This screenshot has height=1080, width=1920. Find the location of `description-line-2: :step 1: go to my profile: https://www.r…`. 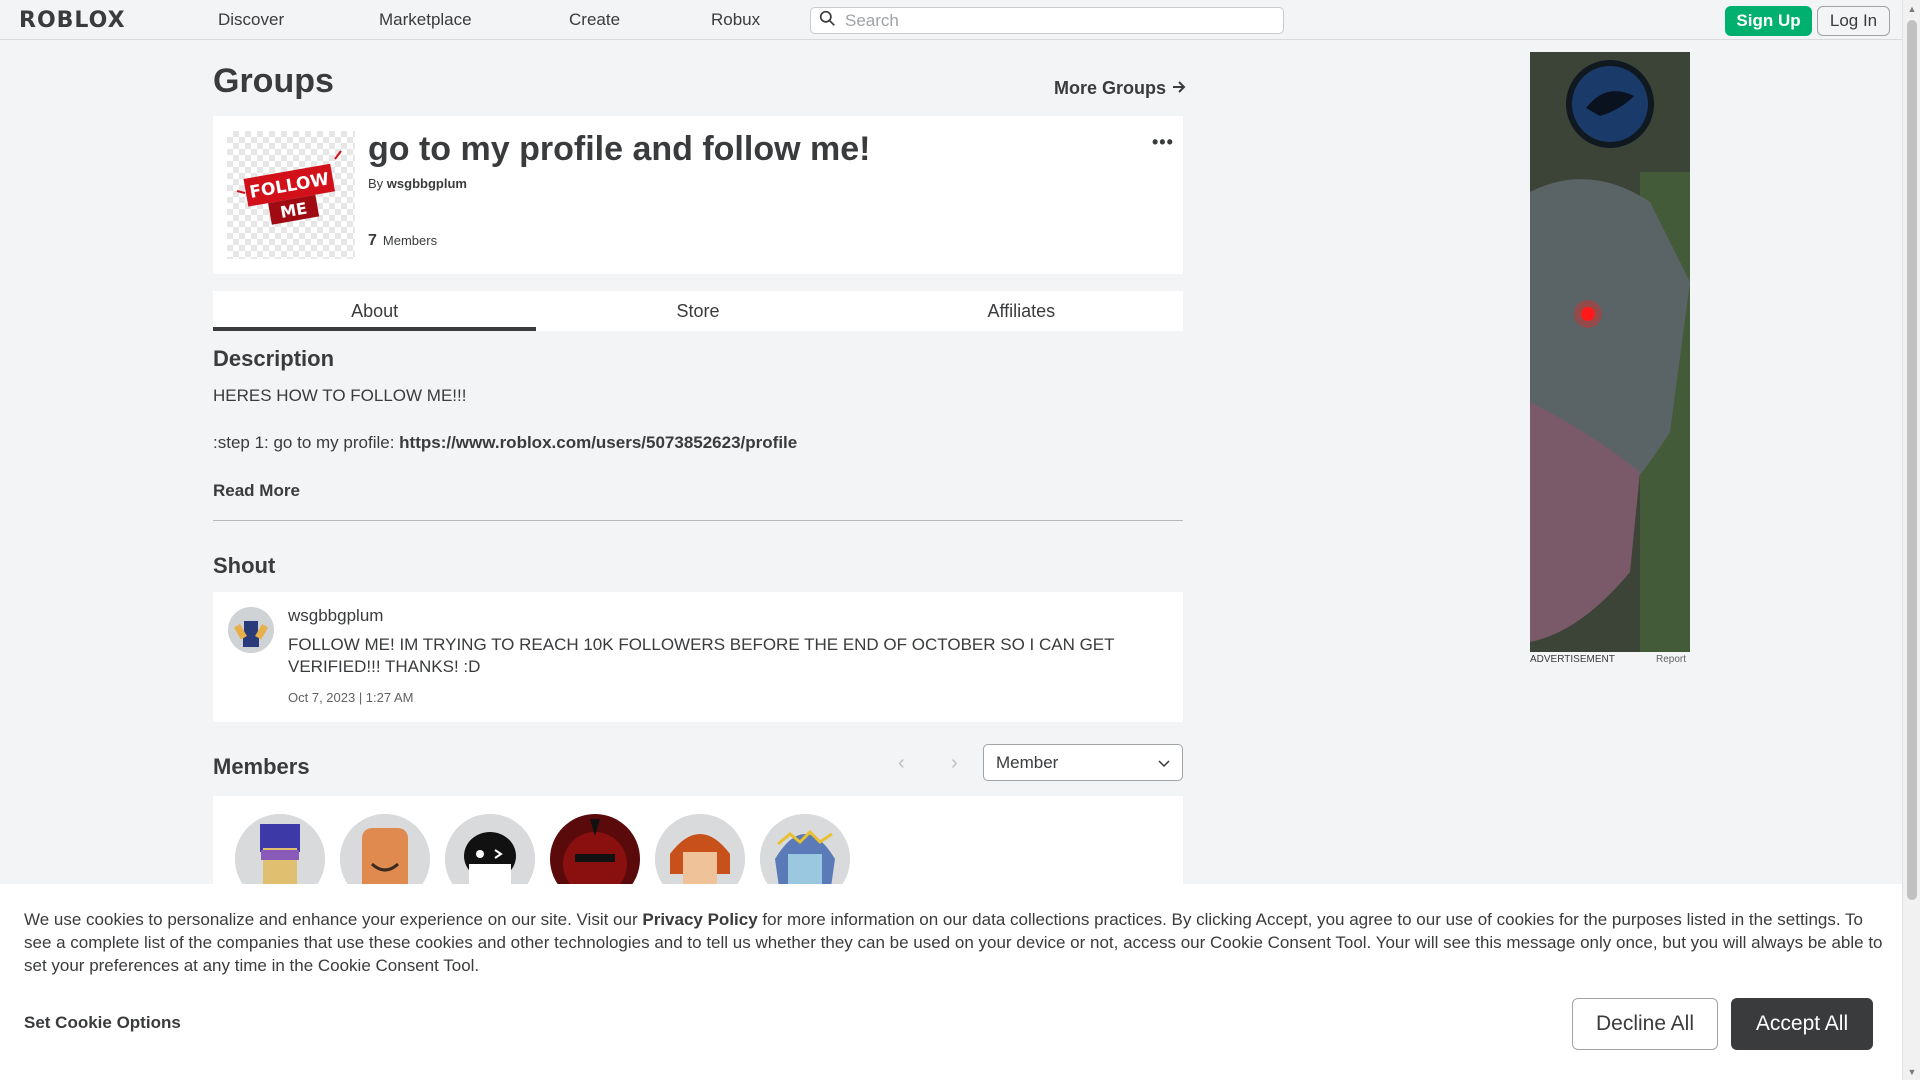

description-line-2: :step 1: go to my profile: https://www.r… is located at coordinates (505, 443).